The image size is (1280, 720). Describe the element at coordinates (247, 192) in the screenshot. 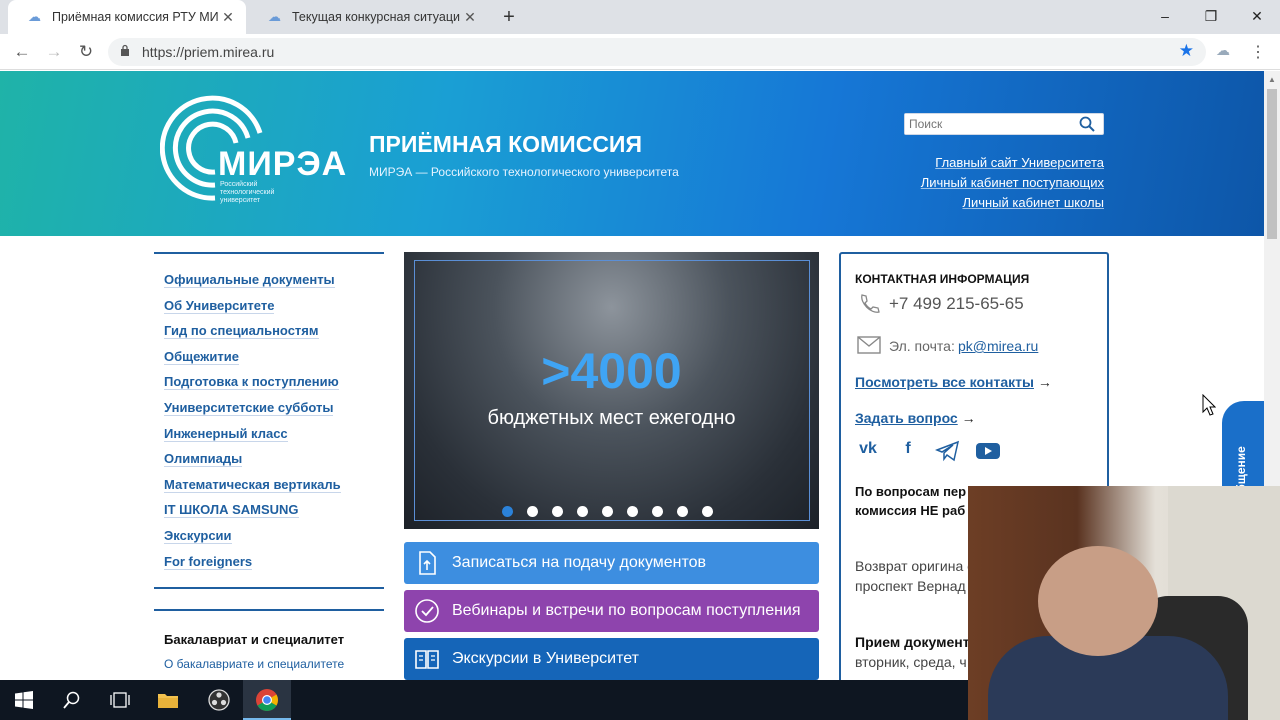

I see `logo-subtitle: Российский технологический университет` at that location.